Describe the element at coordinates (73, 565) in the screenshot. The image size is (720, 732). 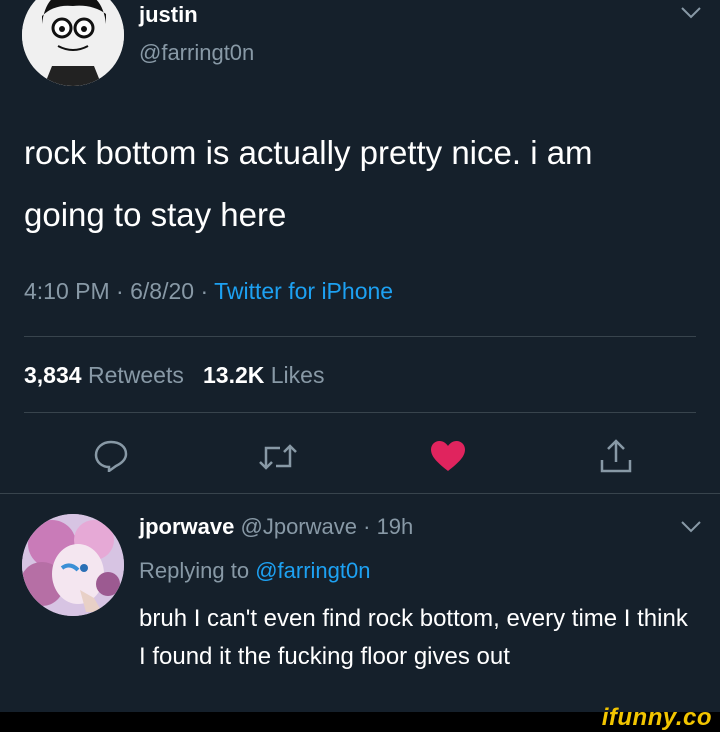
I see `reply-author-avatar` at that location.